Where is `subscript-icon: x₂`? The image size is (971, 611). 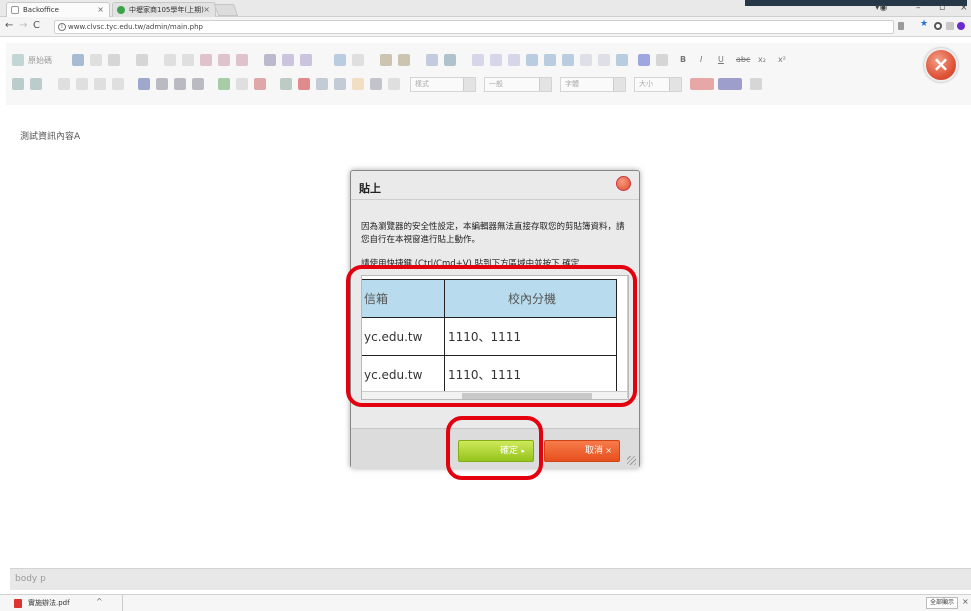
subscript-icon: x₂ is located at coordinates (762, 59).